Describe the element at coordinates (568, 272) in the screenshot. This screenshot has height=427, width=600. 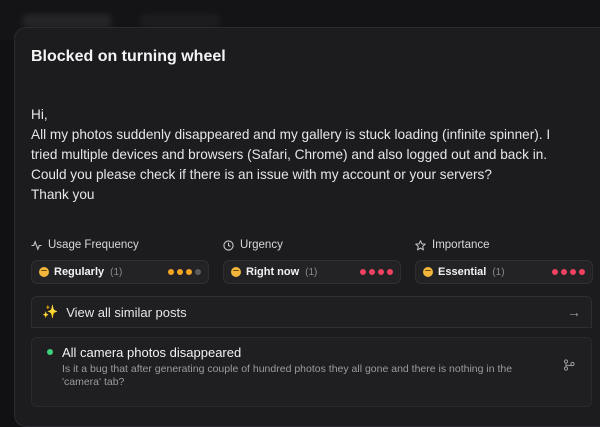
I see `importance-level` at that location.